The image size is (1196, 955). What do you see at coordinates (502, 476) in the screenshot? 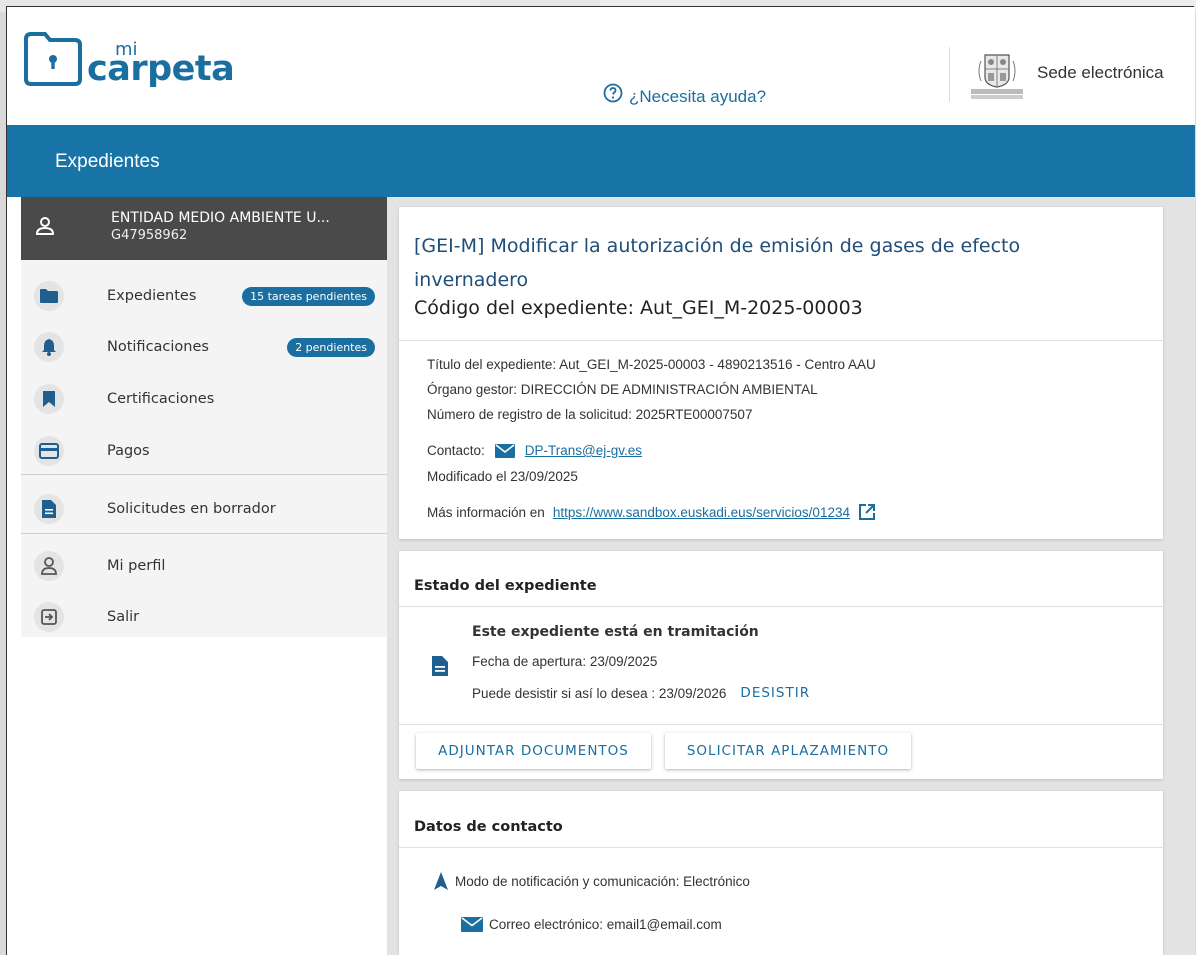
I see `procedure-modificado: Modificado el 23/09/2025` at bounding box center [502, 476].